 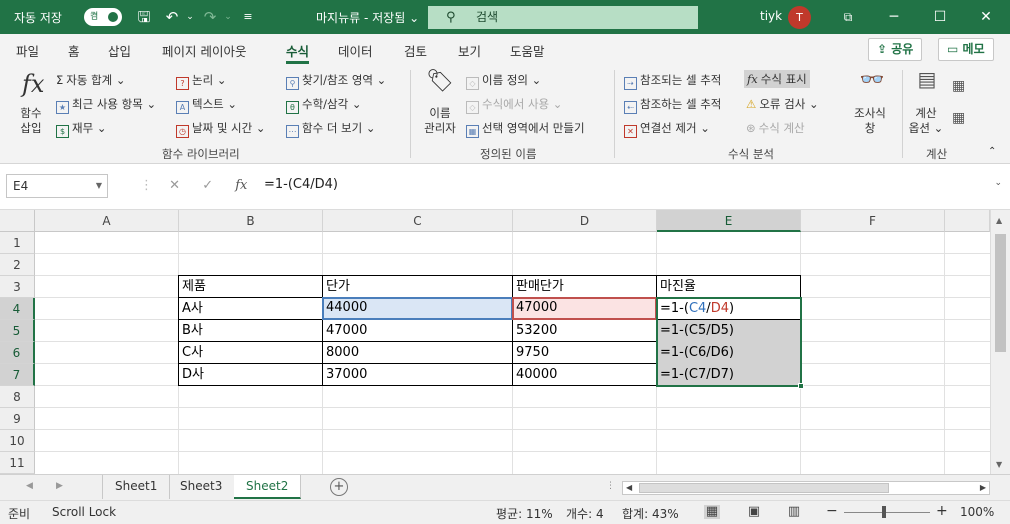 I want to click on tab-data: 데이터, so click(x=355, y=50).